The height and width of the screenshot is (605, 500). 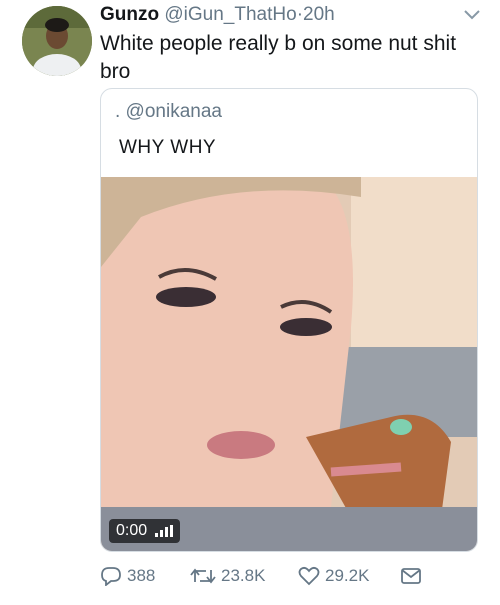 What do you see at coordinates (168, 147) in the screenshot?
I see `quoted-text: WHY WHY` at bounding box center [168, 147].